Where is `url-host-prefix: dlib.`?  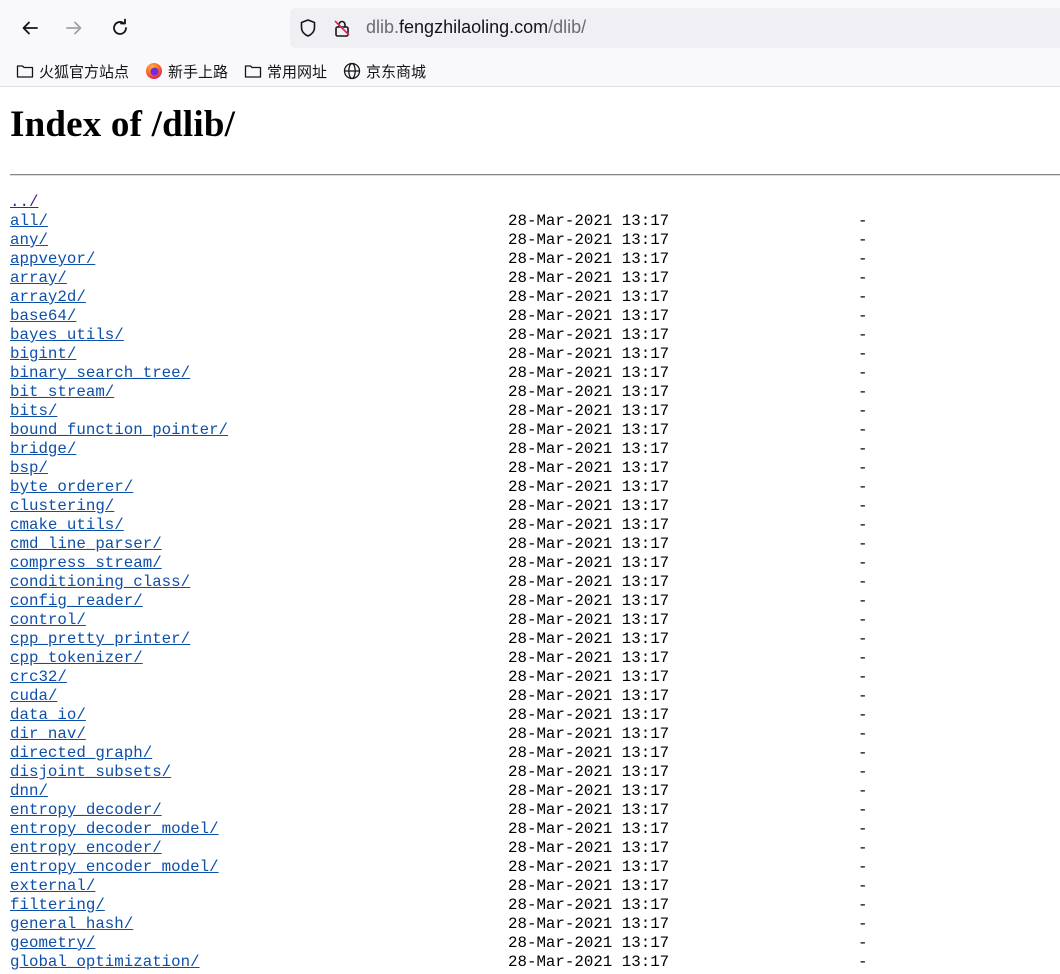
url-host-prefix: dlib. is located at coordinates (383, 27).